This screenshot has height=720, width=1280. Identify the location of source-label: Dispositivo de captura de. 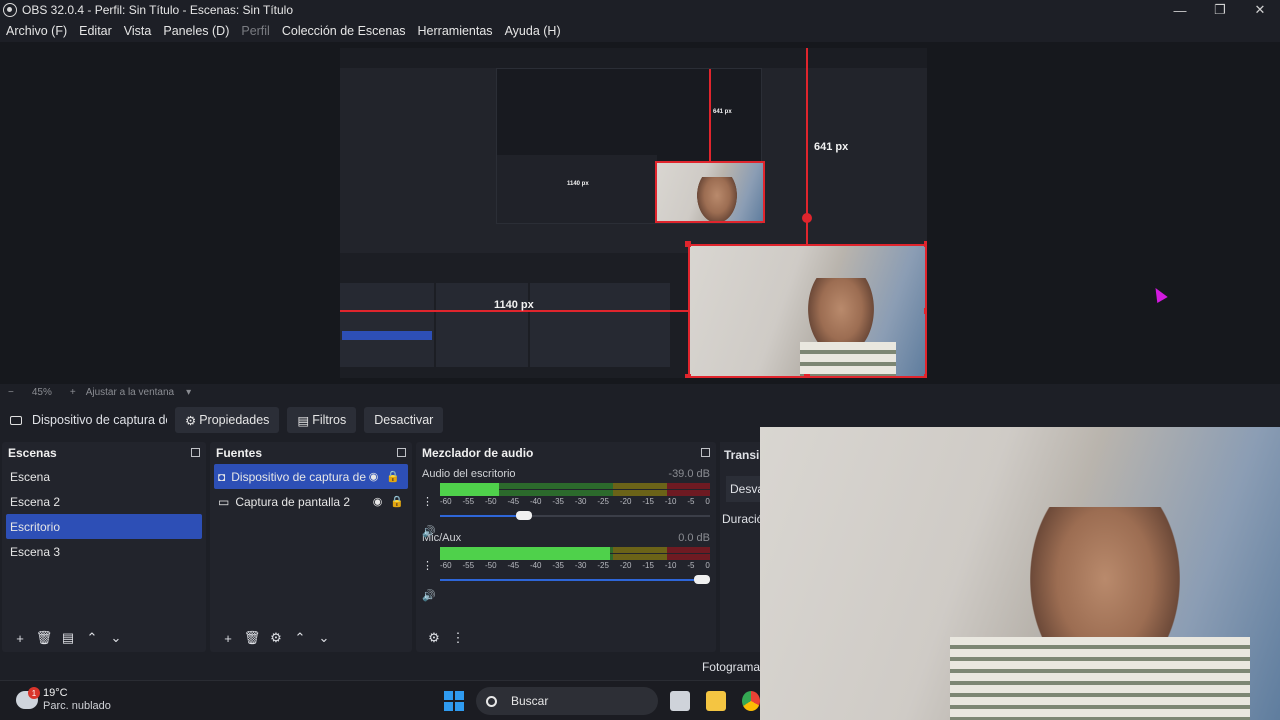
(298, 476).